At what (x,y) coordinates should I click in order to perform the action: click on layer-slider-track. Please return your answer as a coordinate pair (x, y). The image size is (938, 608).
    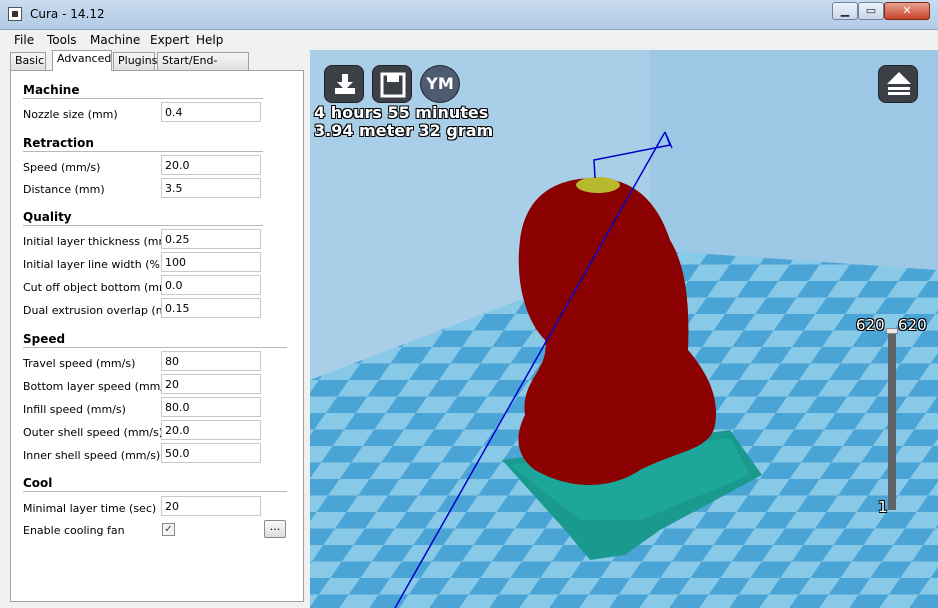
    Looking at the image, I should click on (892, 420).